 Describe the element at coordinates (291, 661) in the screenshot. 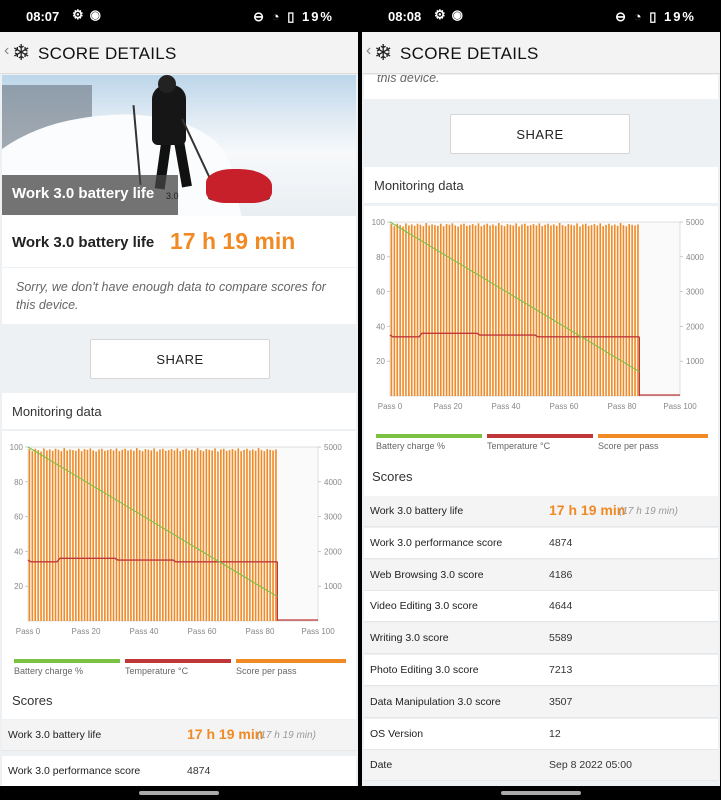

I see `legend-swatch-score` at that location.